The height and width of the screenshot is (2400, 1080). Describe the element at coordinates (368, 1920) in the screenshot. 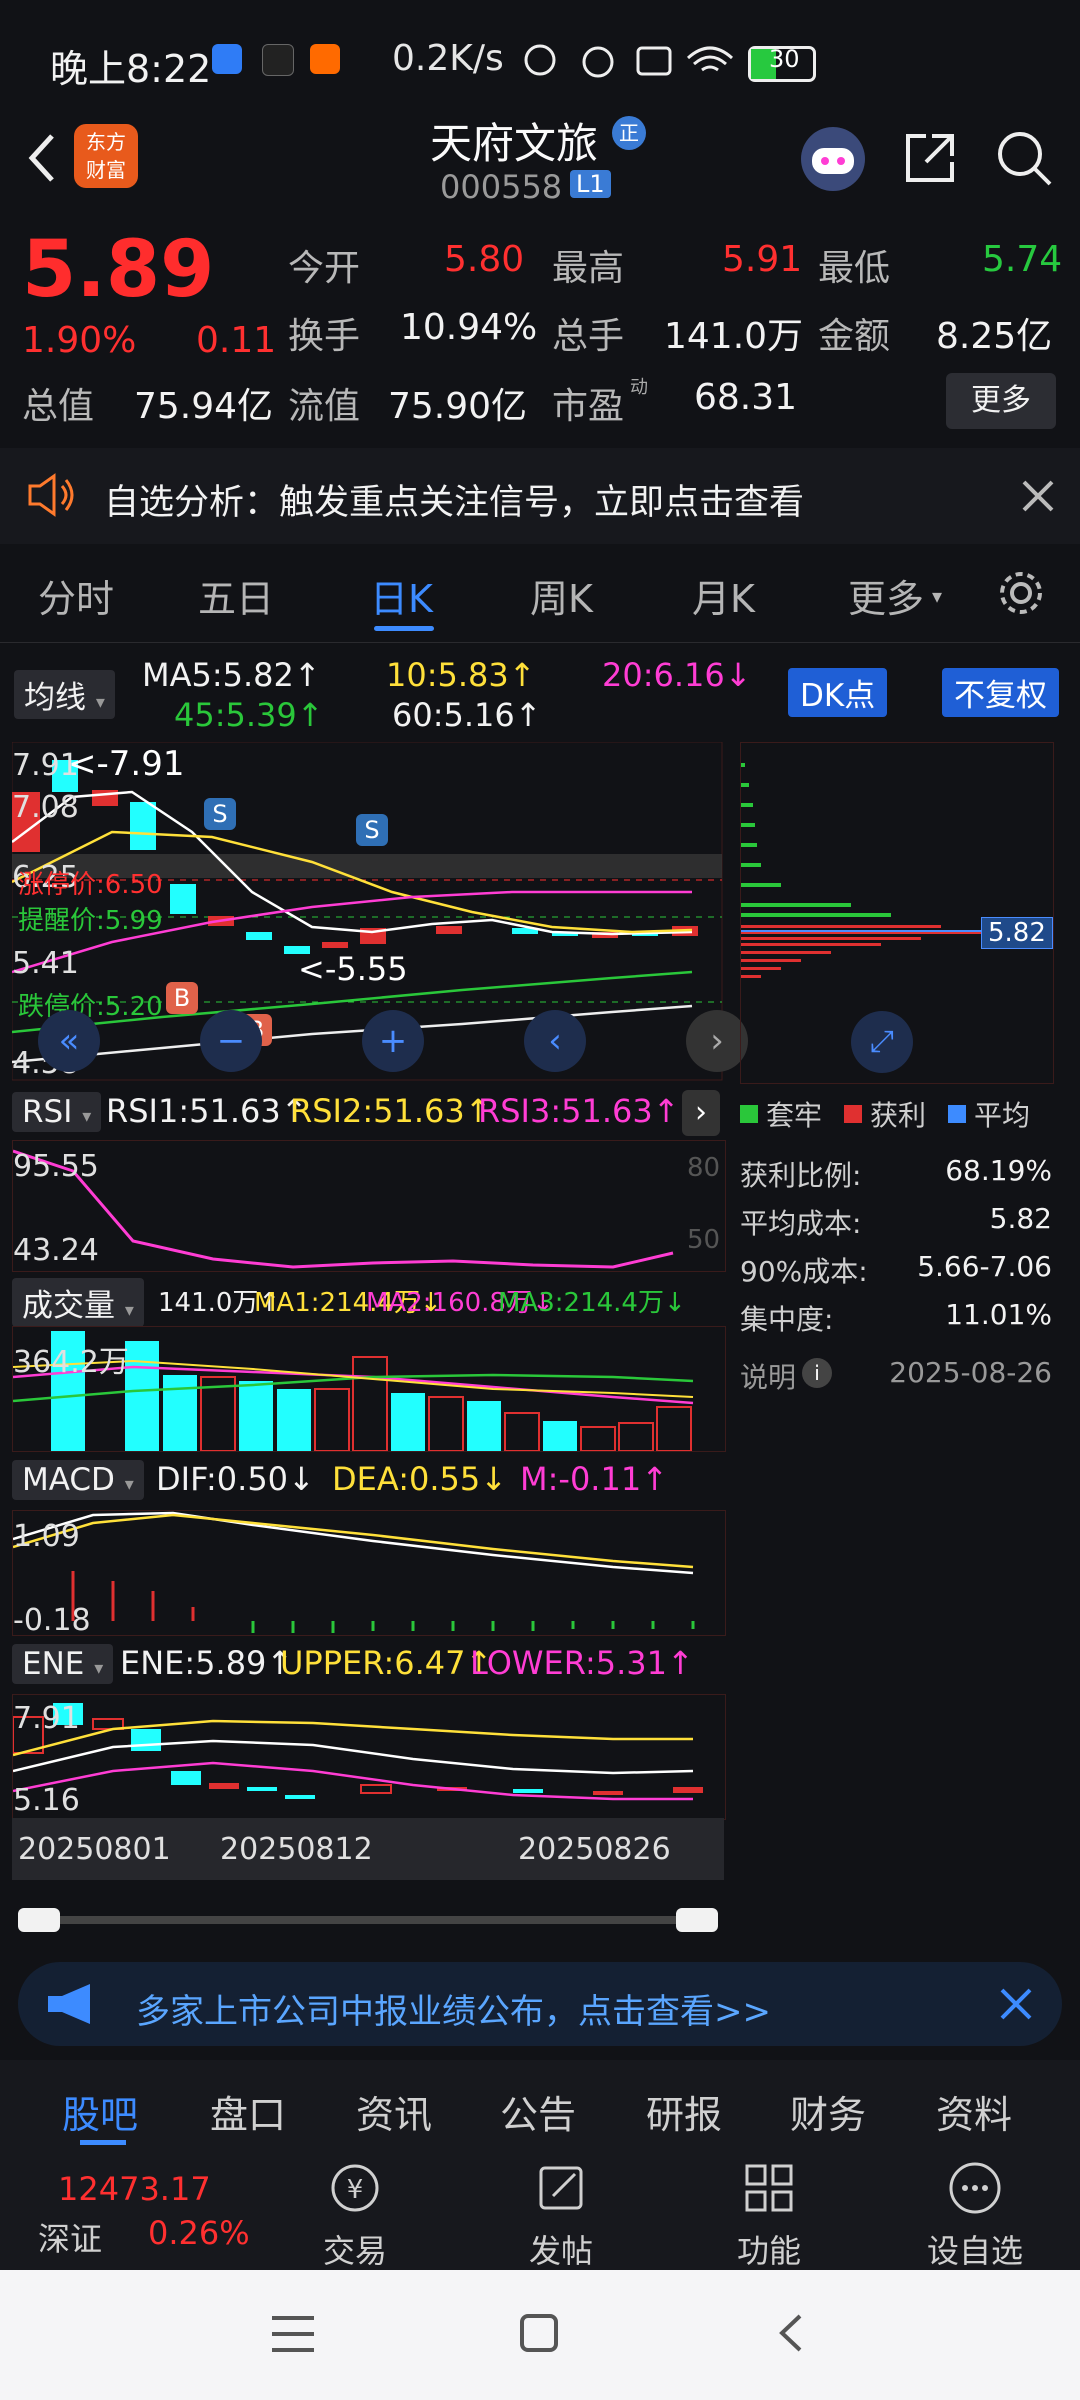

I see `range-slider` at that location.